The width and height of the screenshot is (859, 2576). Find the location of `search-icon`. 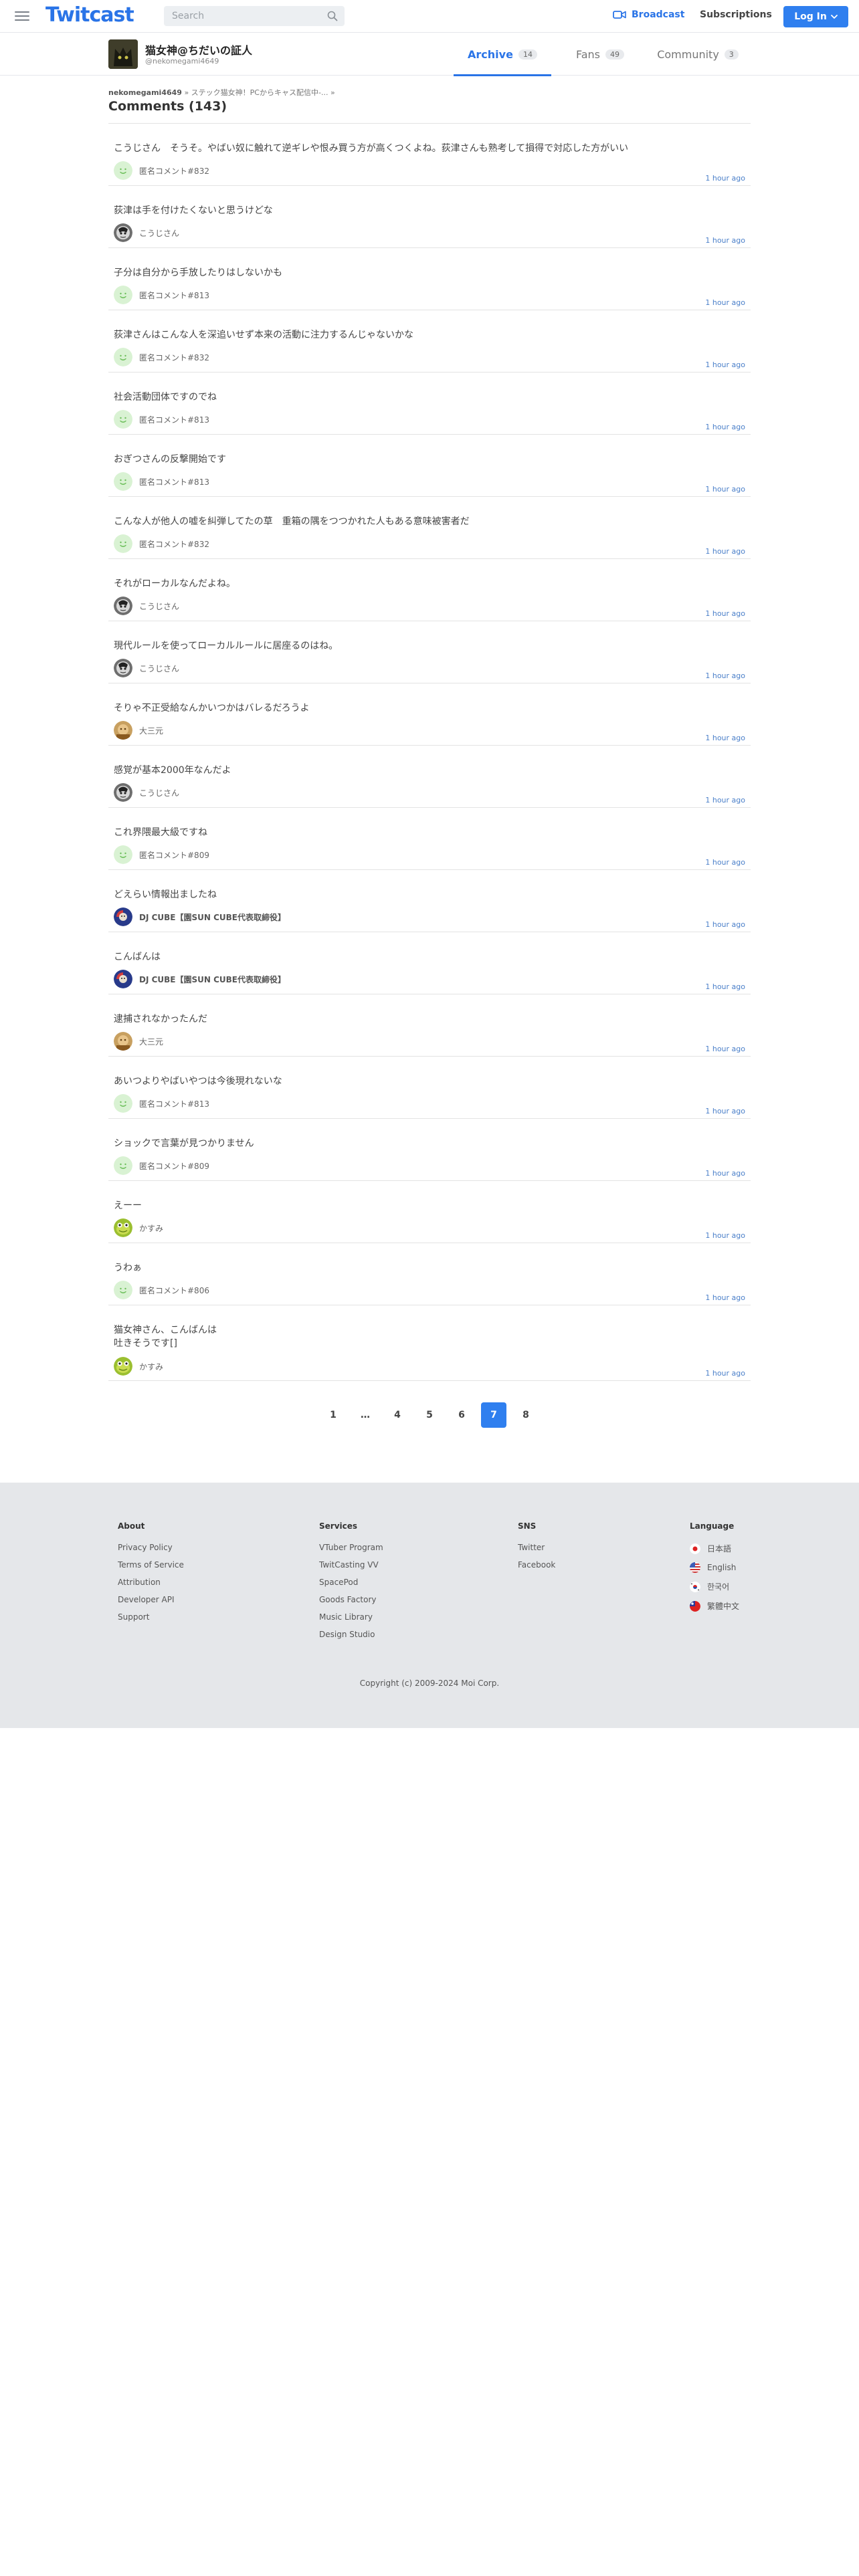

search-icon is located at coordinates (332, 16).